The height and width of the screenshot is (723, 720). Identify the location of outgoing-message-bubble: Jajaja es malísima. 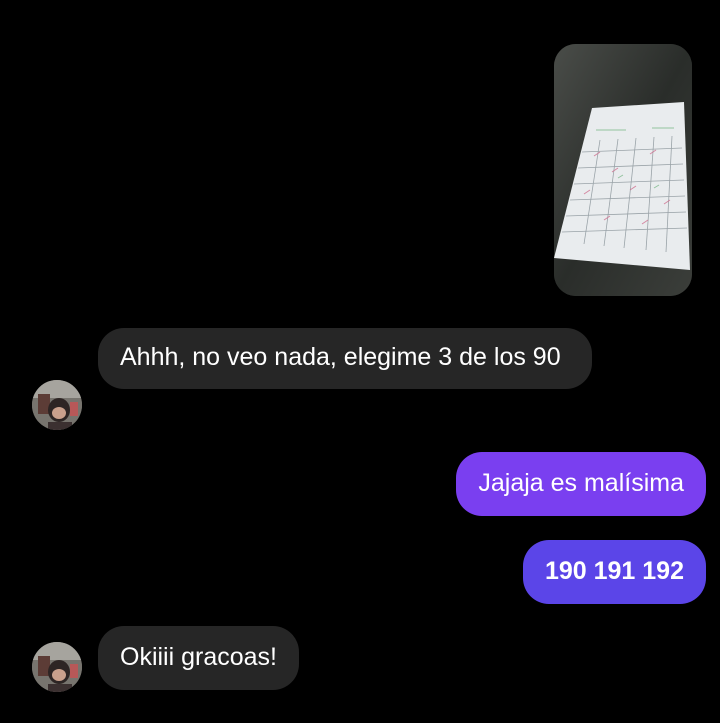
(581, 484).